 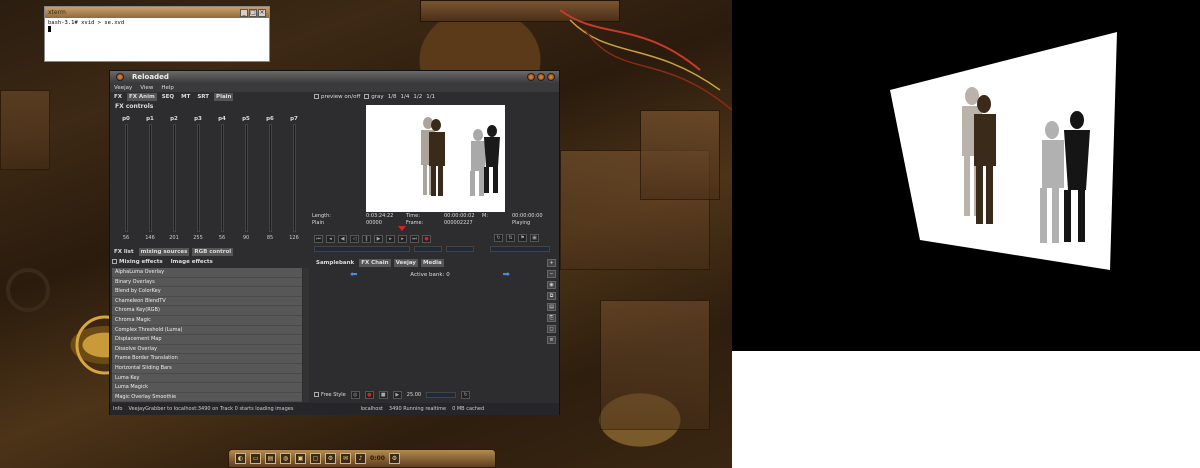 I want to click on prev-frame-icon: ◂, so click(x=330, y=239).